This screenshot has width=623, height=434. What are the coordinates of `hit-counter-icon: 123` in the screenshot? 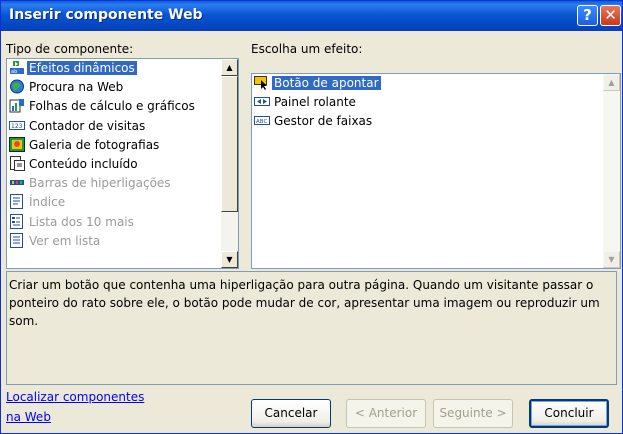 It's located at (17, 125).